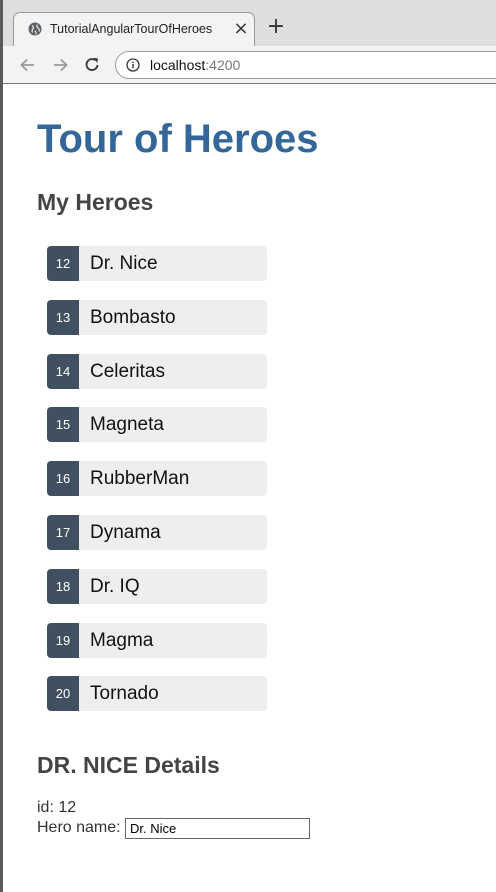 Image resolution: width=496 pixels, height=892 pixels. I want to click on hero-list-item: 20 Tornado, so click(157, 694).